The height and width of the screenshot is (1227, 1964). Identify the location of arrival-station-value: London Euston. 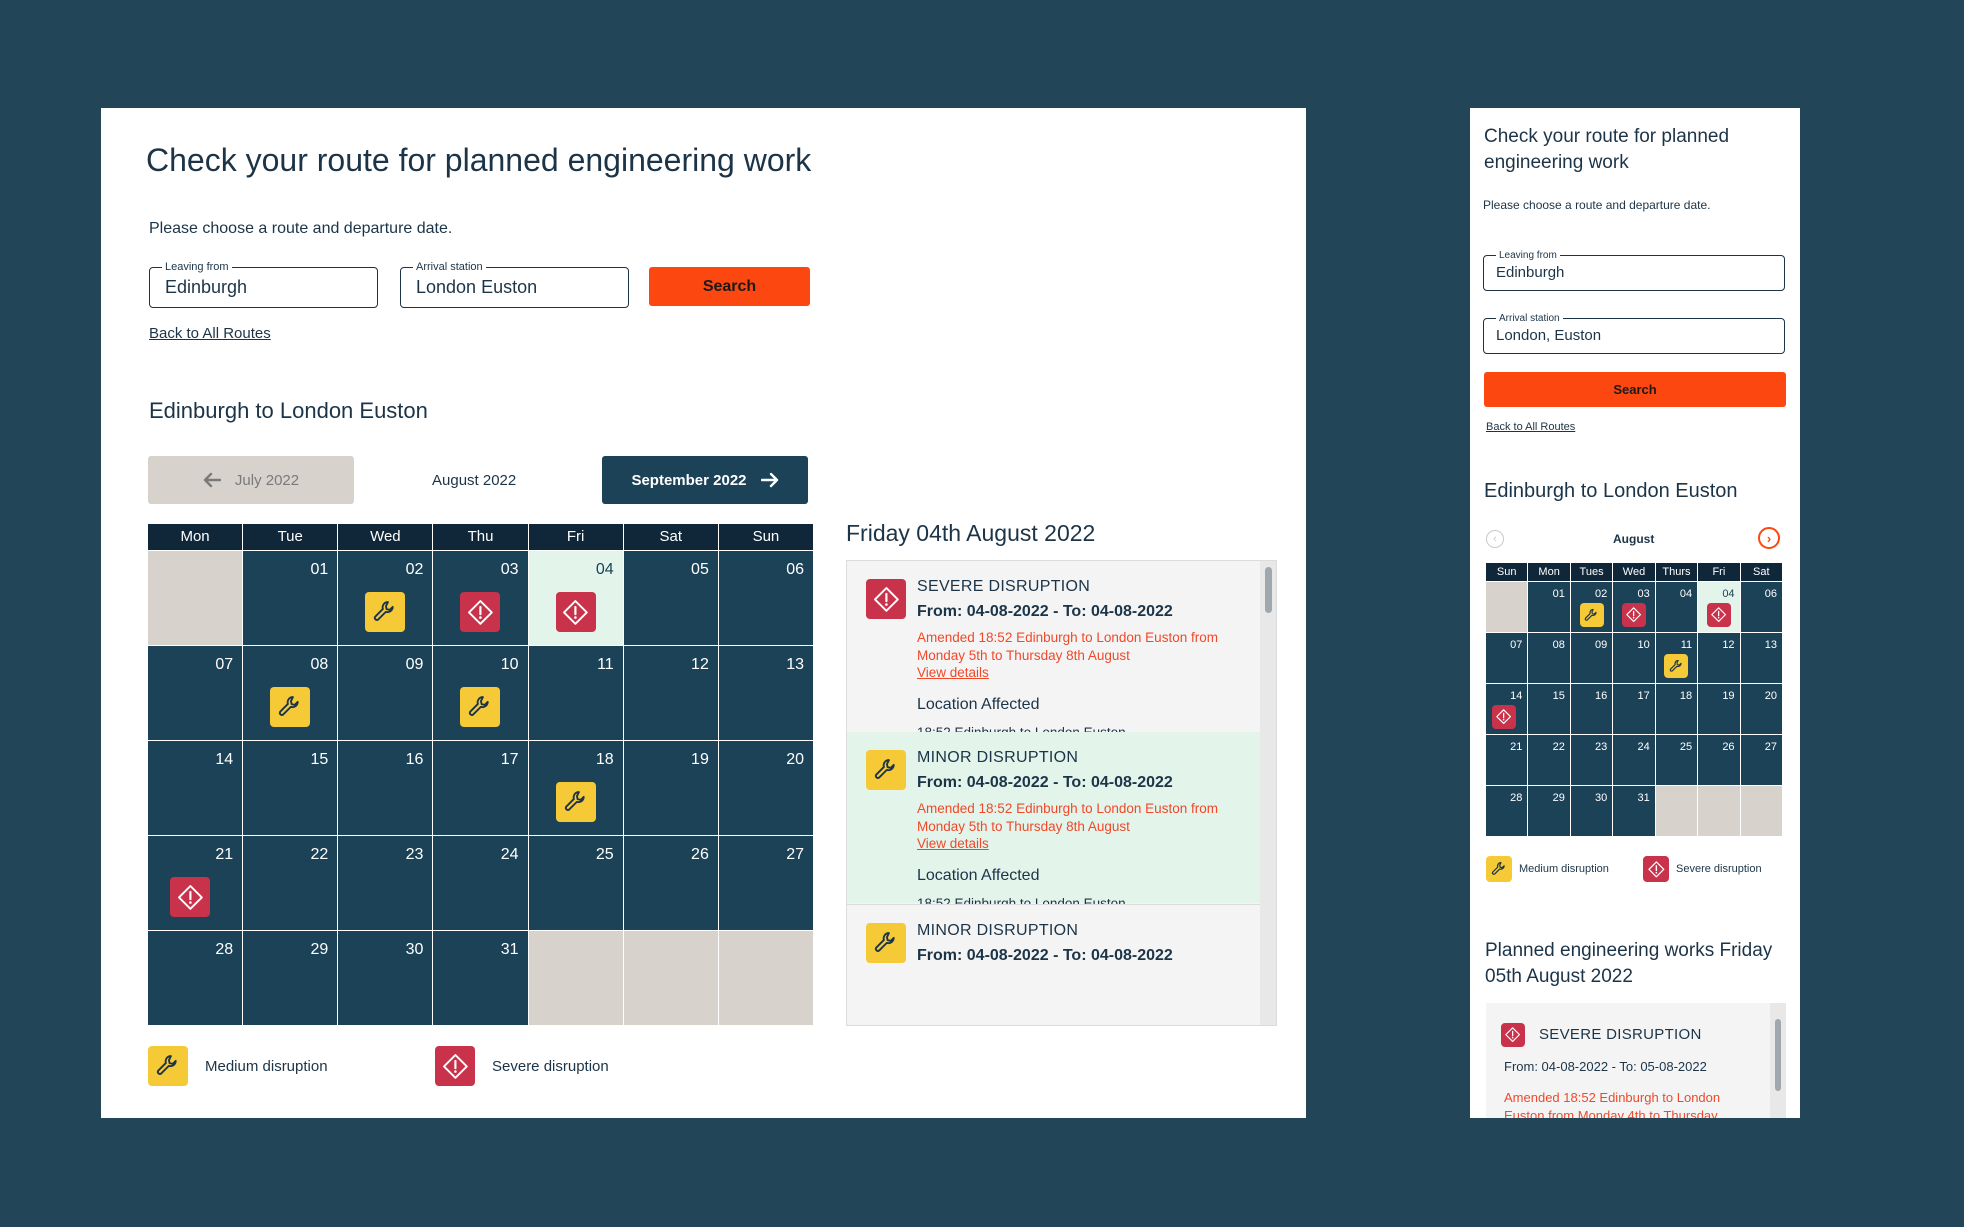
(476, 287).